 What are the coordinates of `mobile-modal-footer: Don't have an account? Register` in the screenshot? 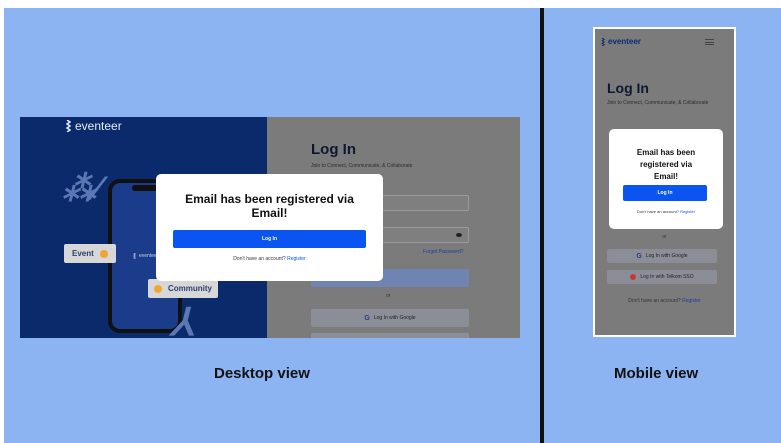 It's located at (666, 211).